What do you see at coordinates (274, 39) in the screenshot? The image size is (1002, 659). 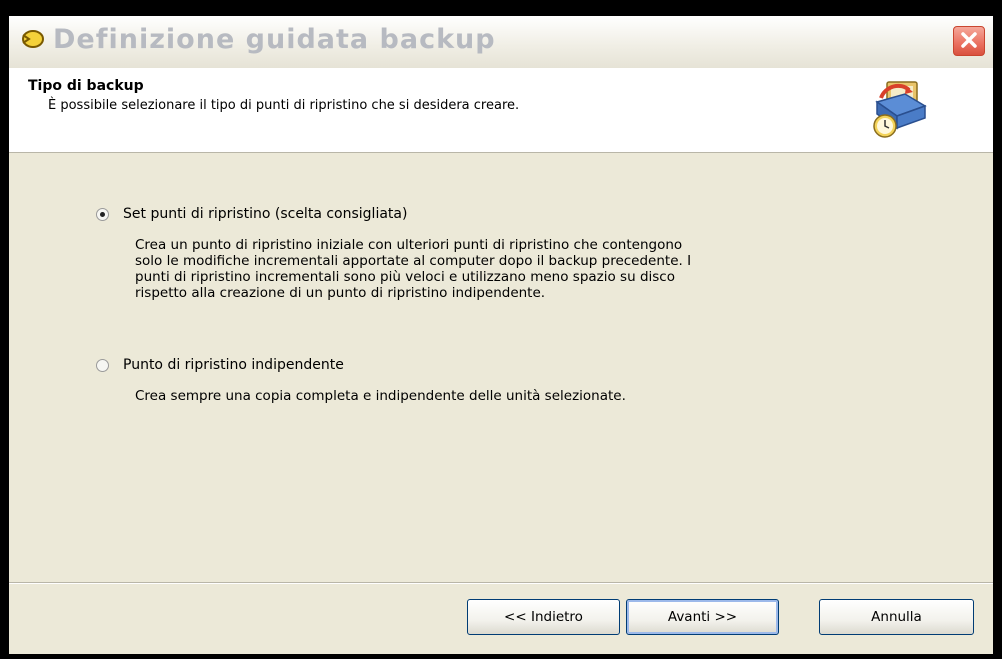 I see `window-title: Definizione guidata backup` at bounding box center [274, 39].